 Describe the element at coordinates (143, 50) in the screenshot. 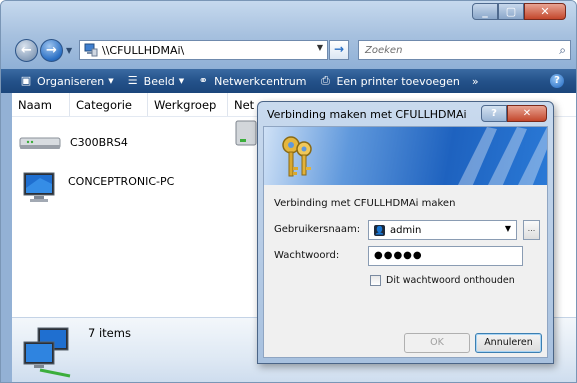

I see `address-text: \\CFULLHDMAi\` at that location.